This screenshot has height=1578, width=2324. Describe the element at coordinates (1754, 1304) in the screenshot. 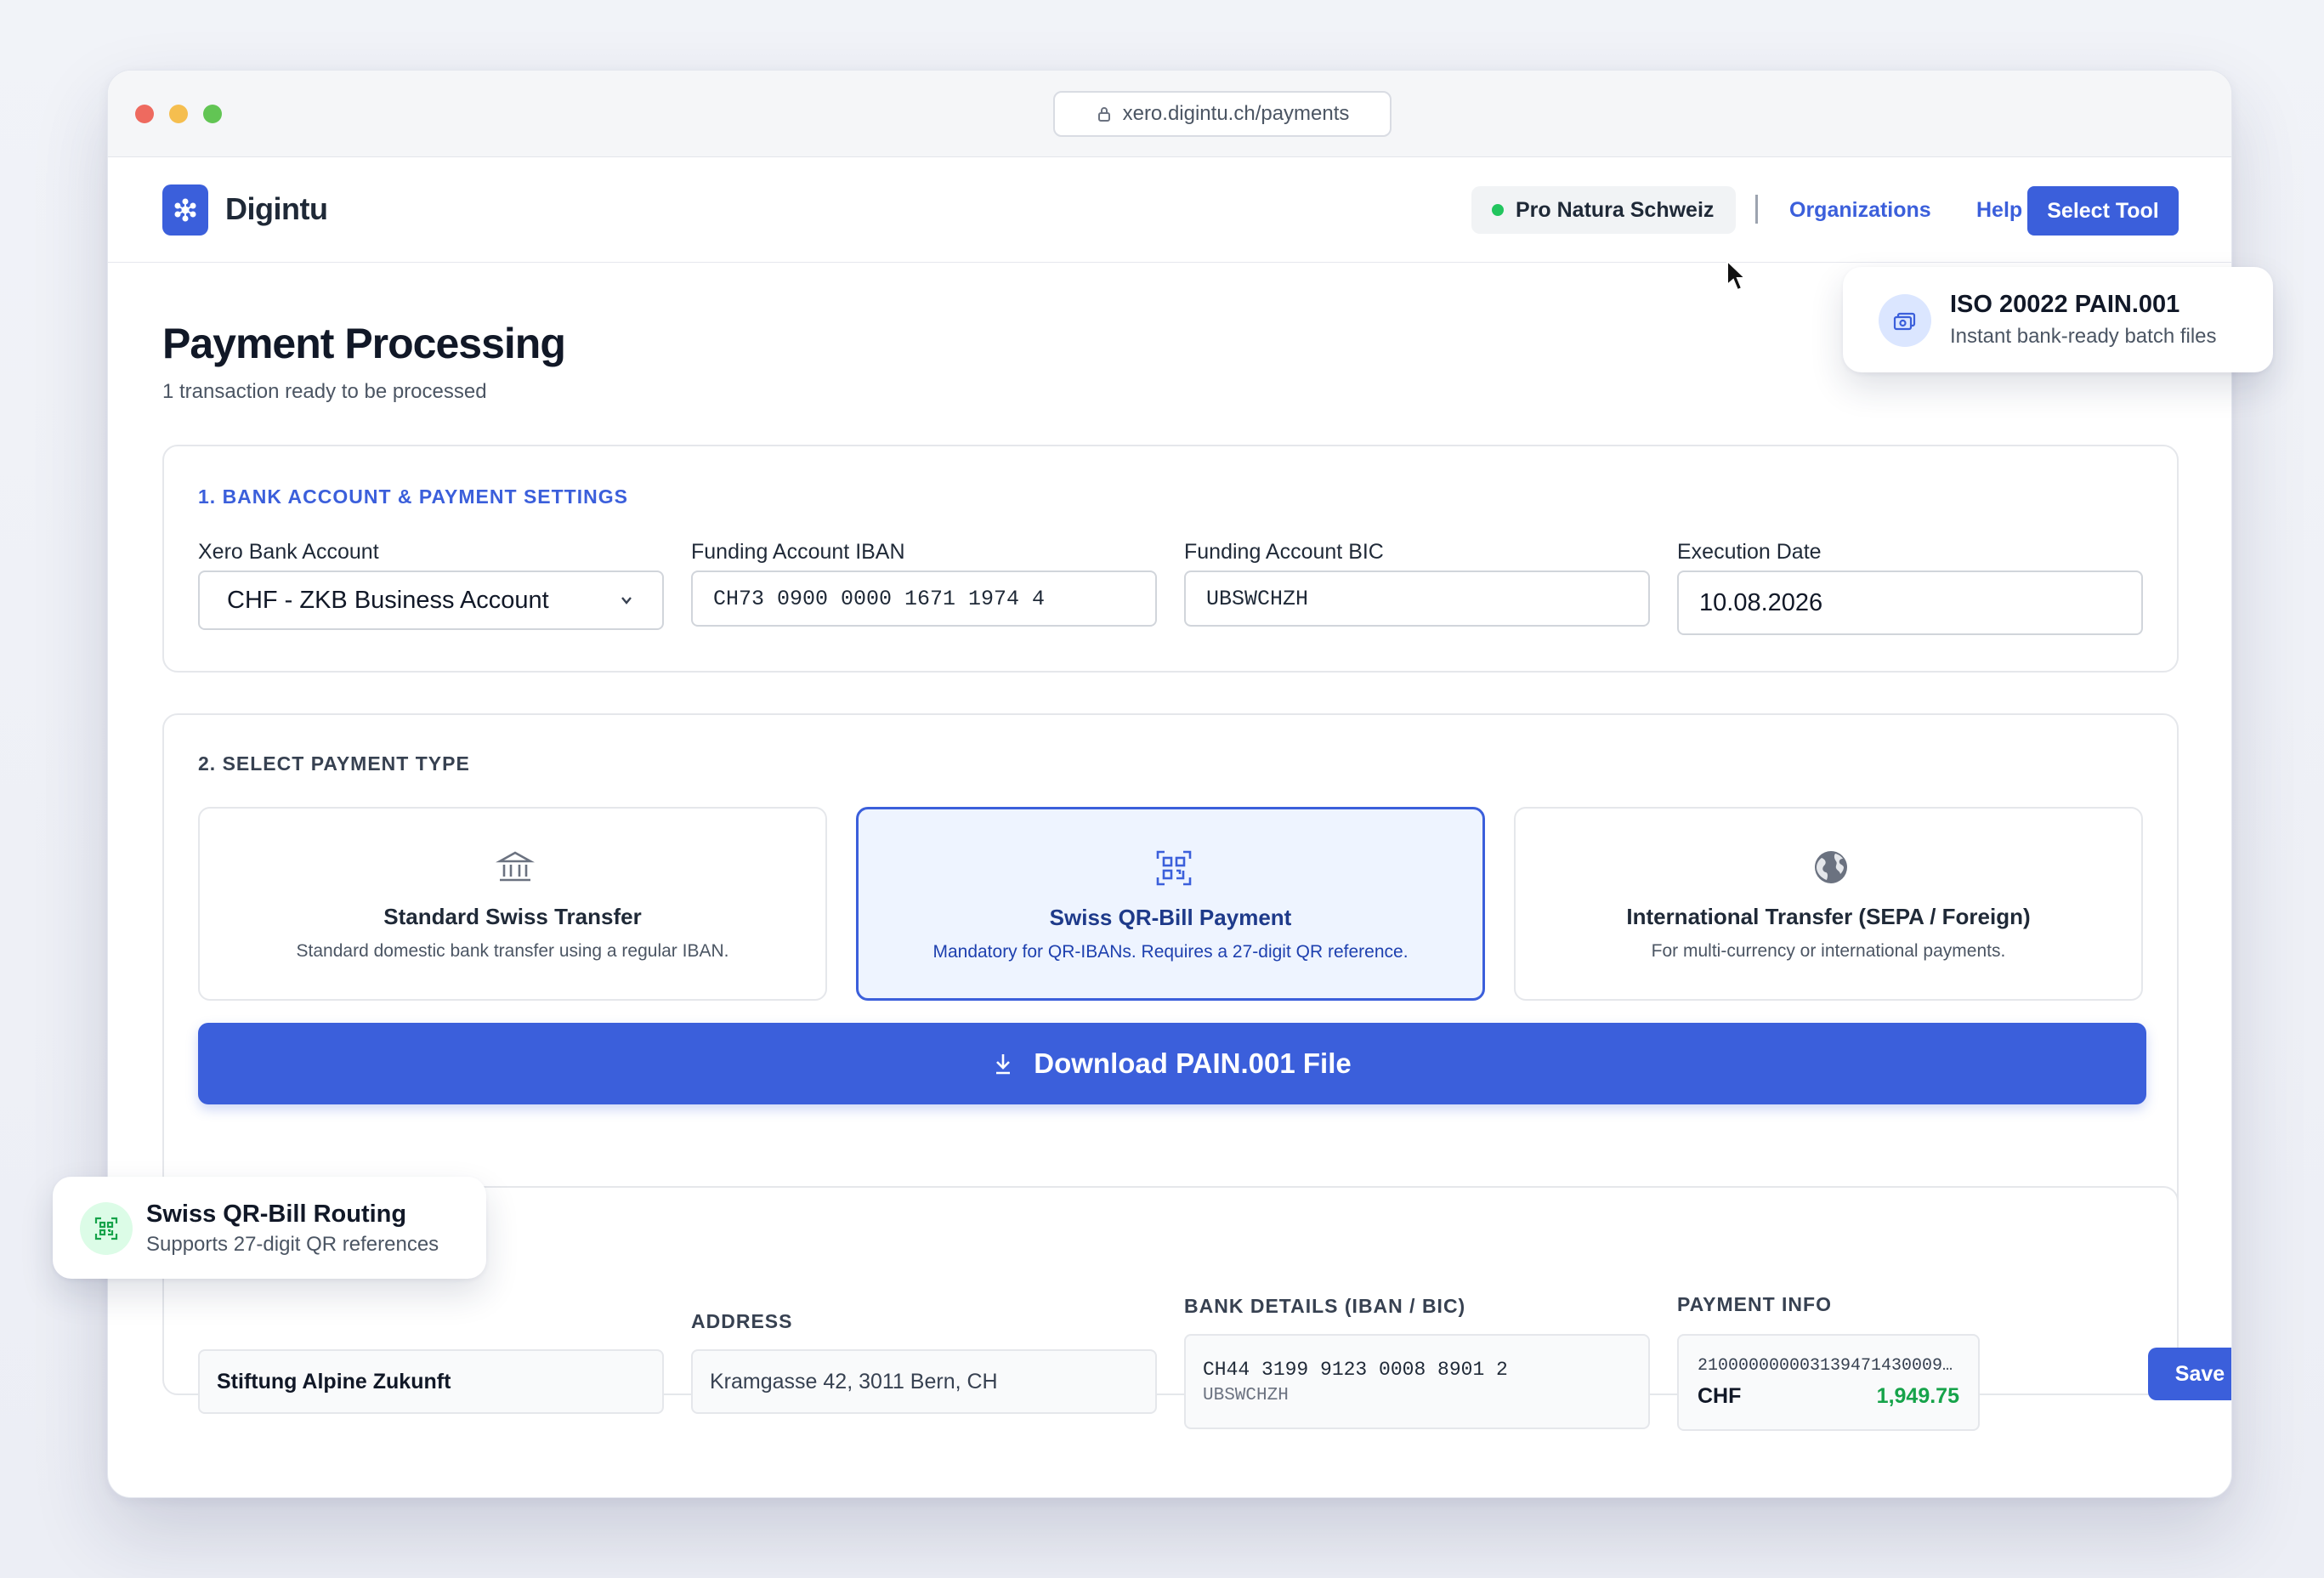

I see `payment-info-column-label: PAYMENT INFO` at that location.